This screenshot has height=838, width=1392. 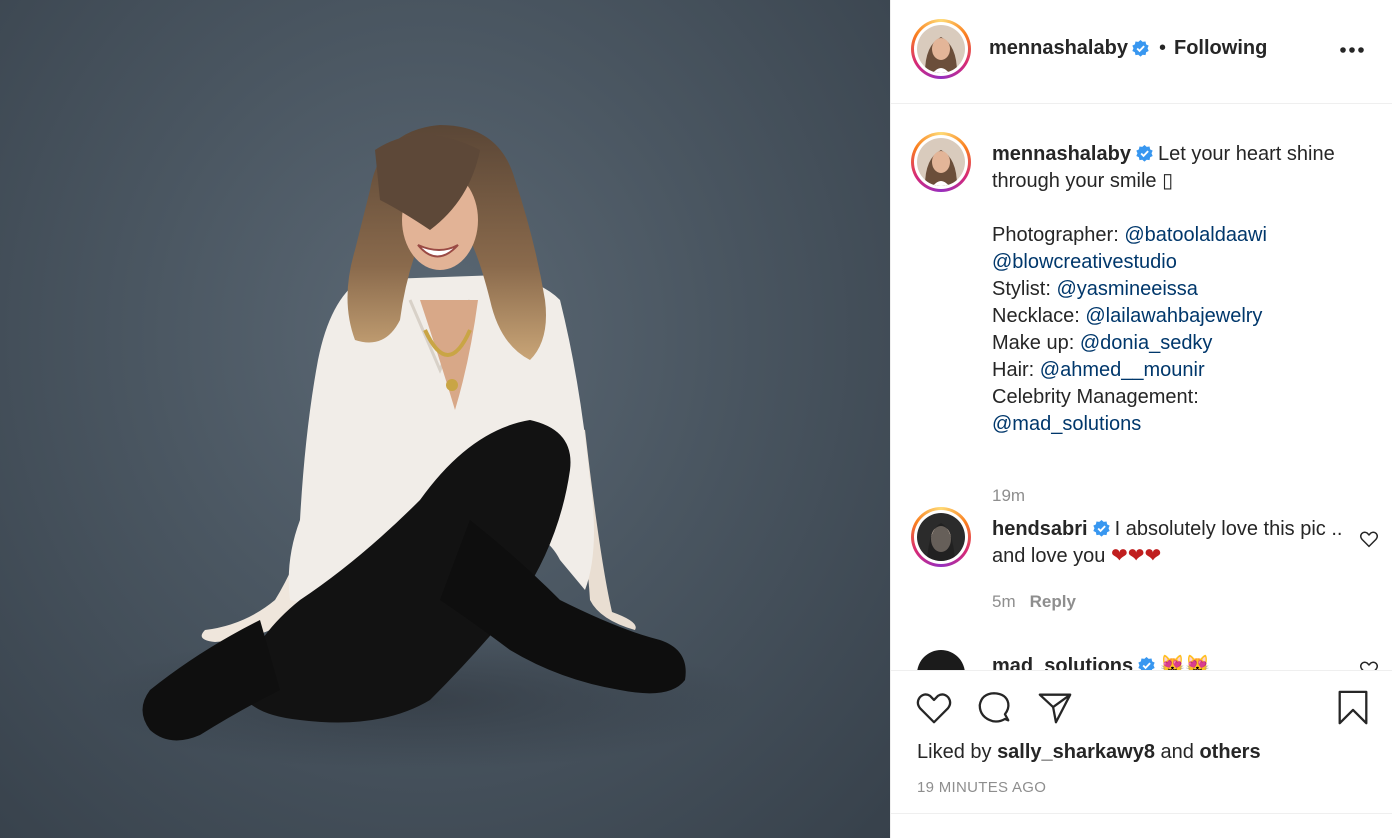 I want to click on comment-icon, so click(x=994, y=708).